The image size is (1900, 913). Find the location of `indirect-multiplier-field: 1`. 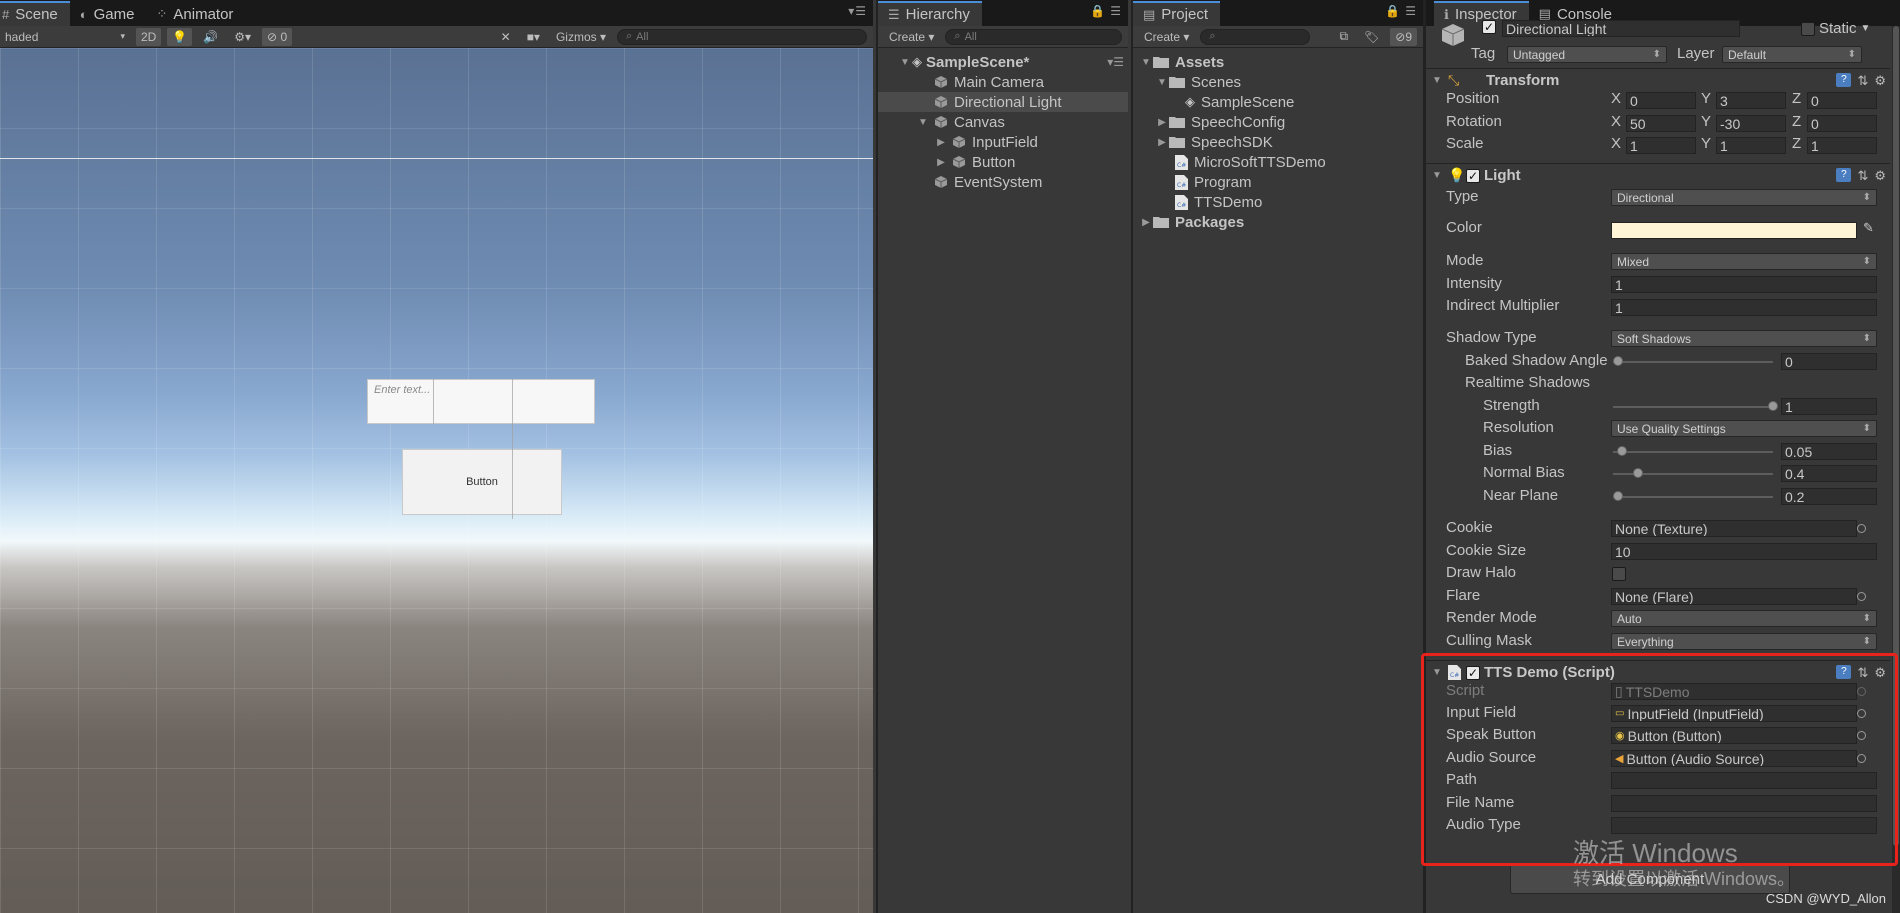

indirect-multiplier-field: 1 is located at coordinates (1744, 307).